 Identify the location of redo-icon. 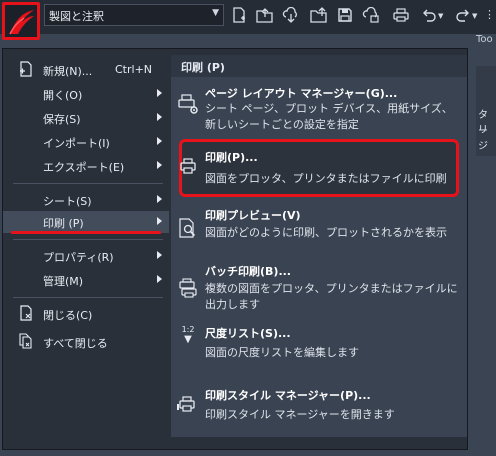
(463, 16).